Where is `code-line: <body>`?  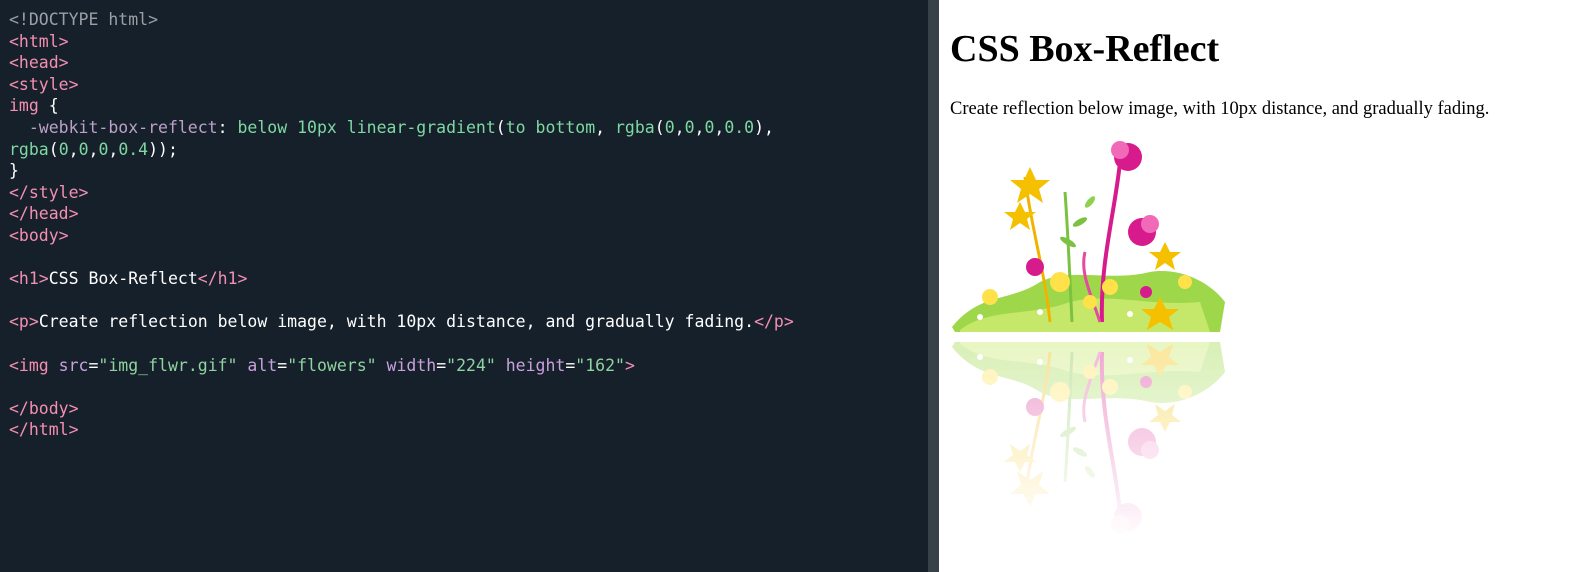 code-line: <body> is located at coordinates (468, 236).